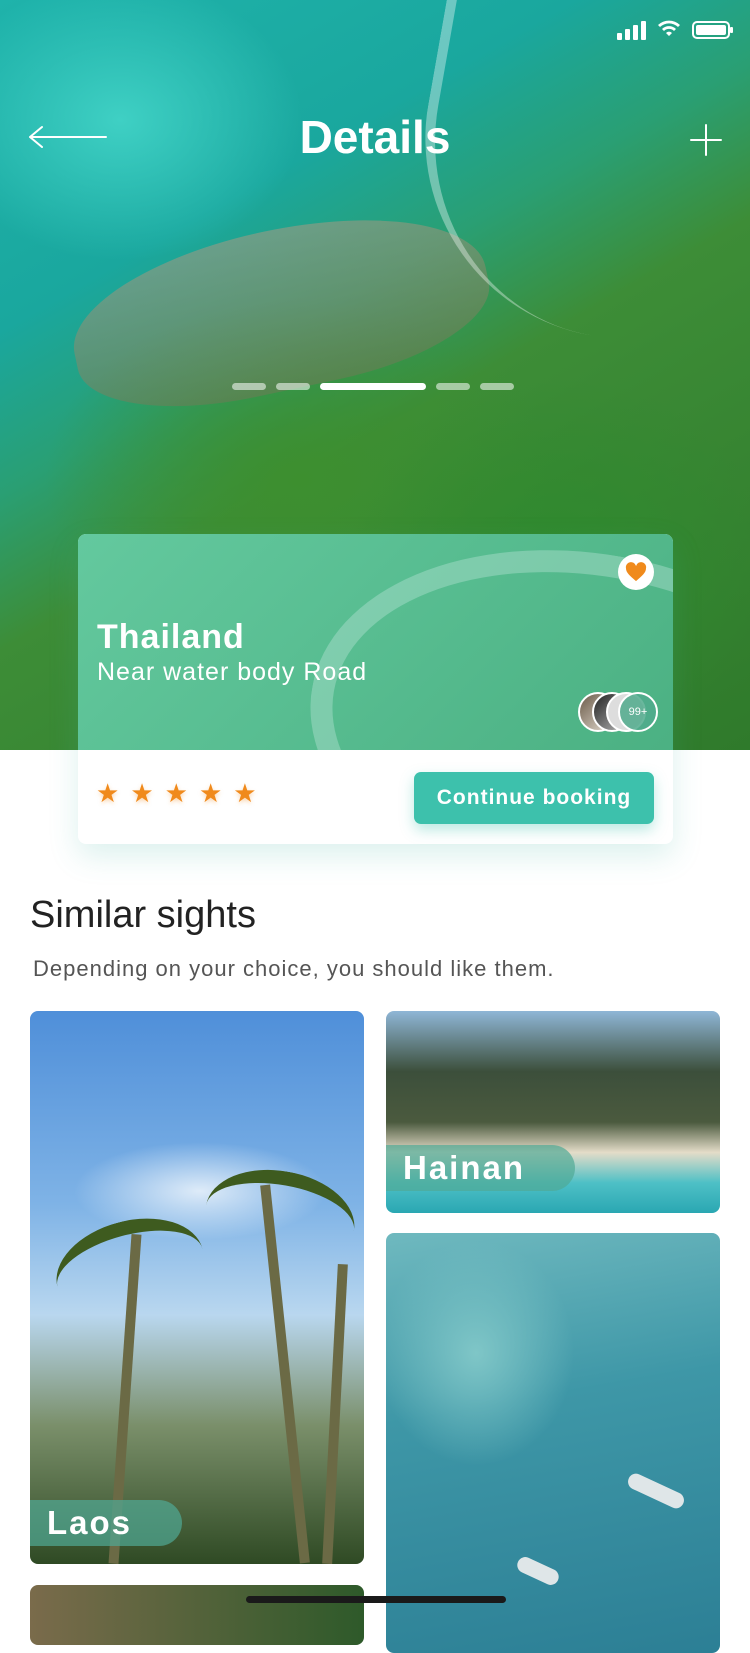 Image resolution: width=750 pixels, height=1653 pixels. Describe the element at coordinates (376, 1599) in the screenshot. I see `home-indicator` at that location.